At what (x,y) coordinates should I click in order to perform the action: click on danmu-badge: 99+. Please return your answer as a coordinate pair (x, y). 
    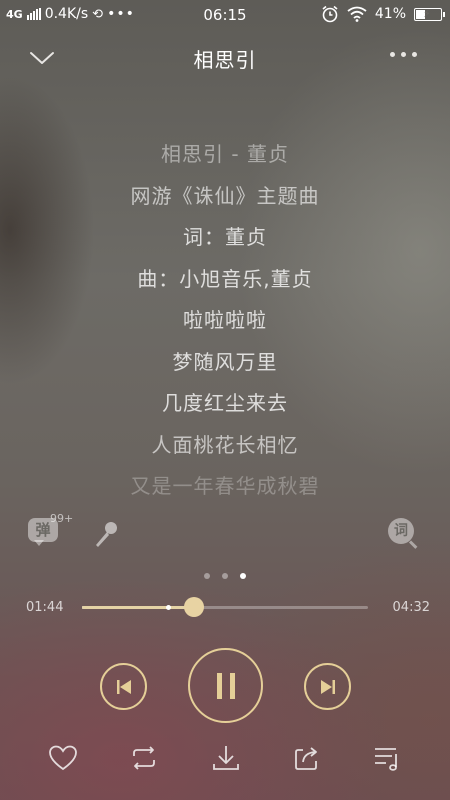
    Looking at the image, I should click on (62, 518).